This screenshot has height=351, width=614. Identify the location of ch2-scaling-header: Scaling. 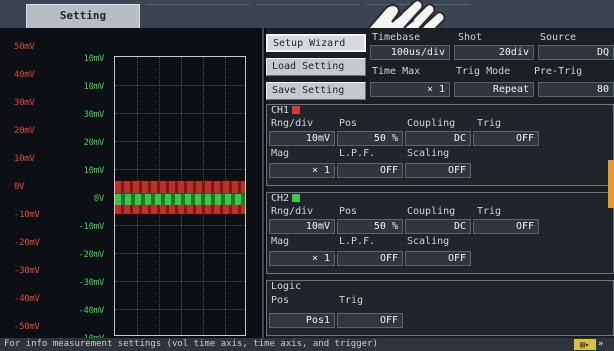
(428, 241).